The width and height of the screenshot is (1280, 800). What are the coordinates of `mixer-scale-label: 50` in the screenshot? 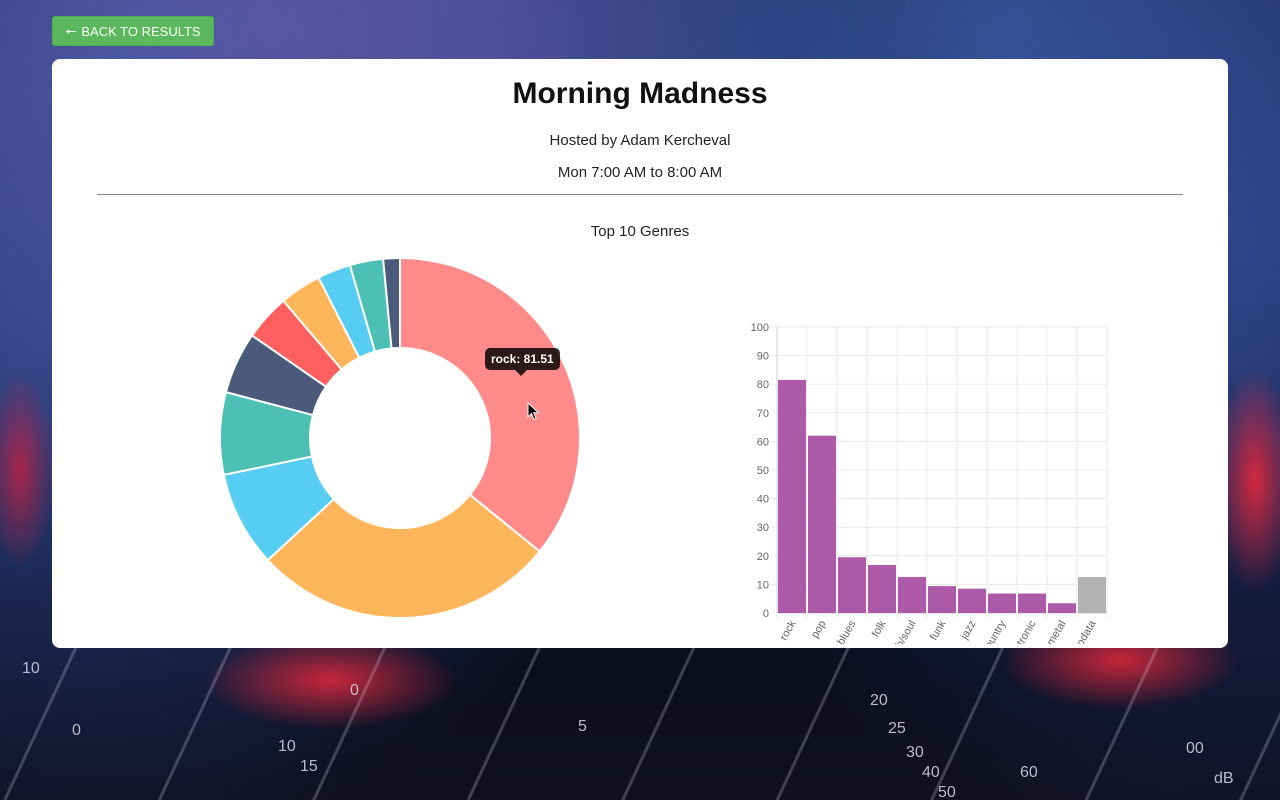 It's located at (947, 792).